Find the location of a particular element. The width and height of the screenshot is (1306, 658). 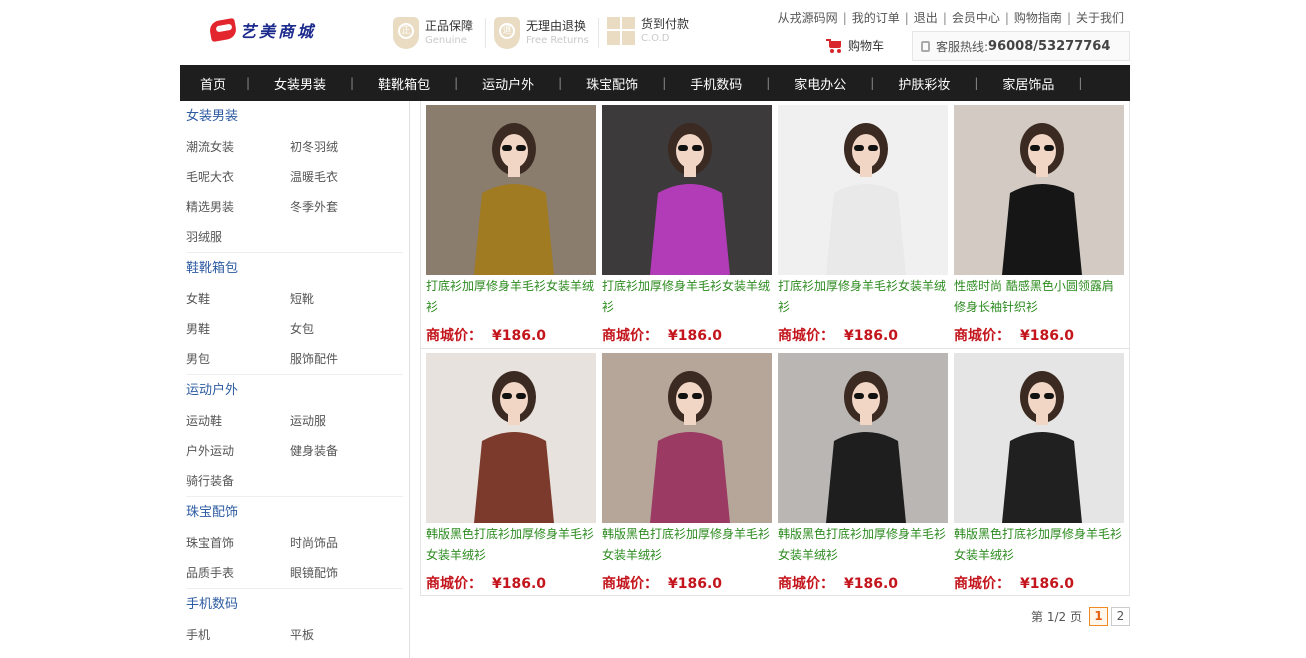

toplink-member-center: 会员中心 is located at coordinates (976, 18).